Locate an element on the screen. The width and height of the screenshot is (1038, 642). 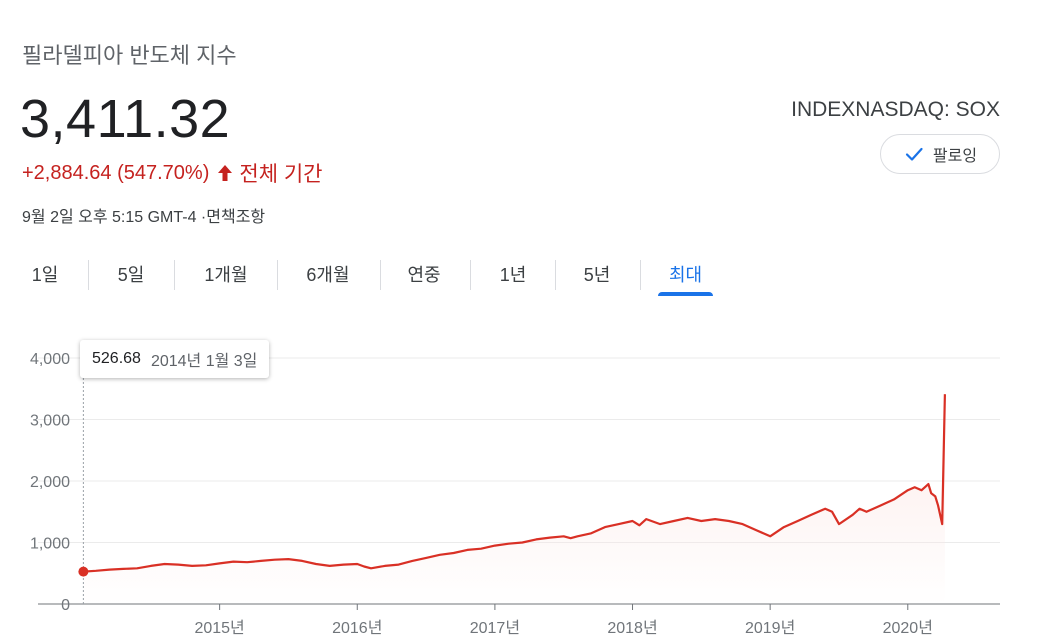
tab-5d: 5일 is located at coordinates (131, 274).